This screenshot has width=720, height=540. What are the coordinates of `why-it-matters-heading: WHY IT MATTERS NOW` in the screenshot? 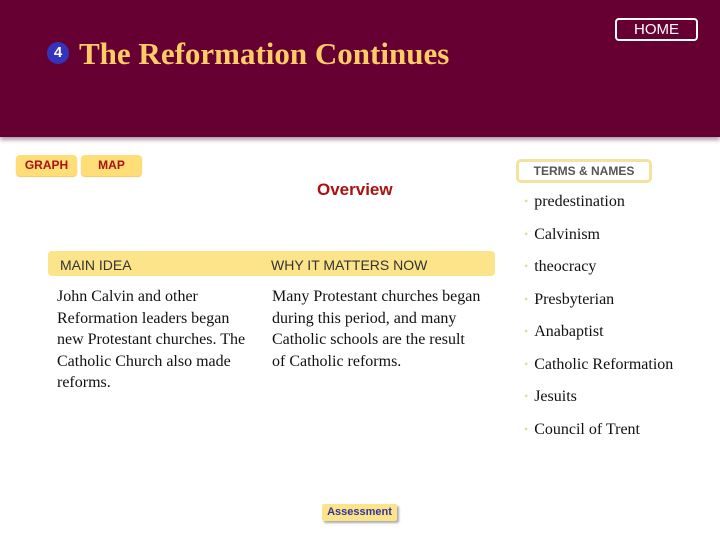 It's located at (349, 265).